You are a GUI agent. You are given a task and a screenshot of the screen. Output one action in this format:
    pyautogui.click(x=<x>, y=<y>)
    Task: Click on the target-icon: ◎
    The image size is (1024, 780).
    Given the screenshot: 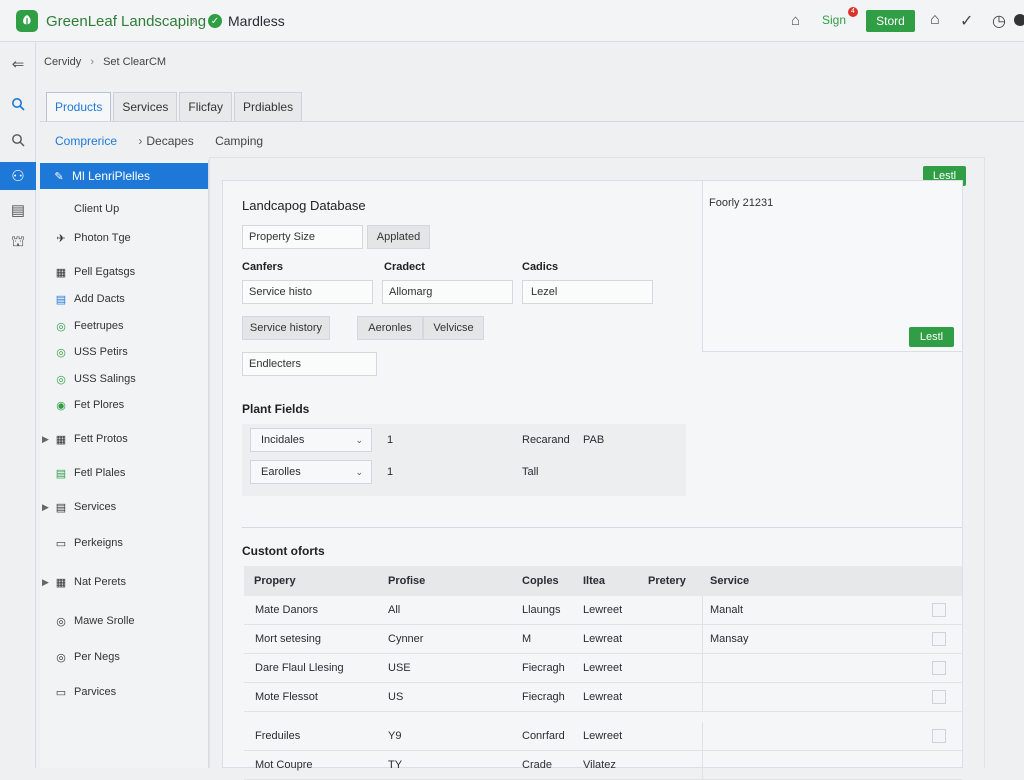 What is the action you would take?
    pyautogui.click(x=61, y=352)
    